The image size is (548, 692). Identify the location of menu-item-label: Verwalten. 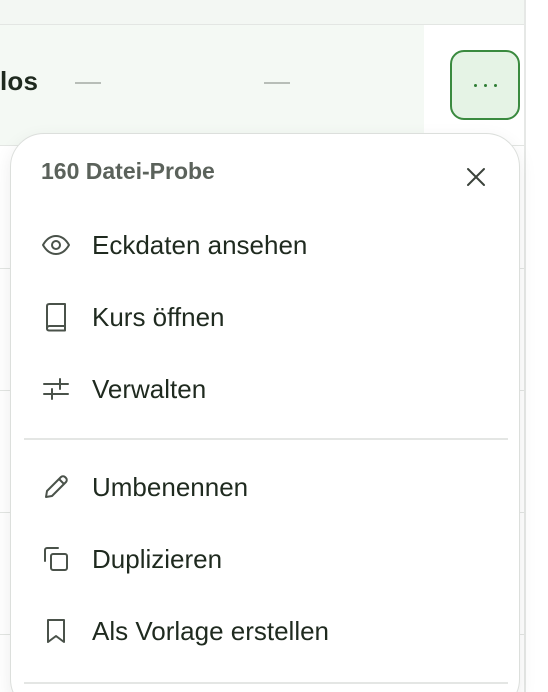
(149, 388).